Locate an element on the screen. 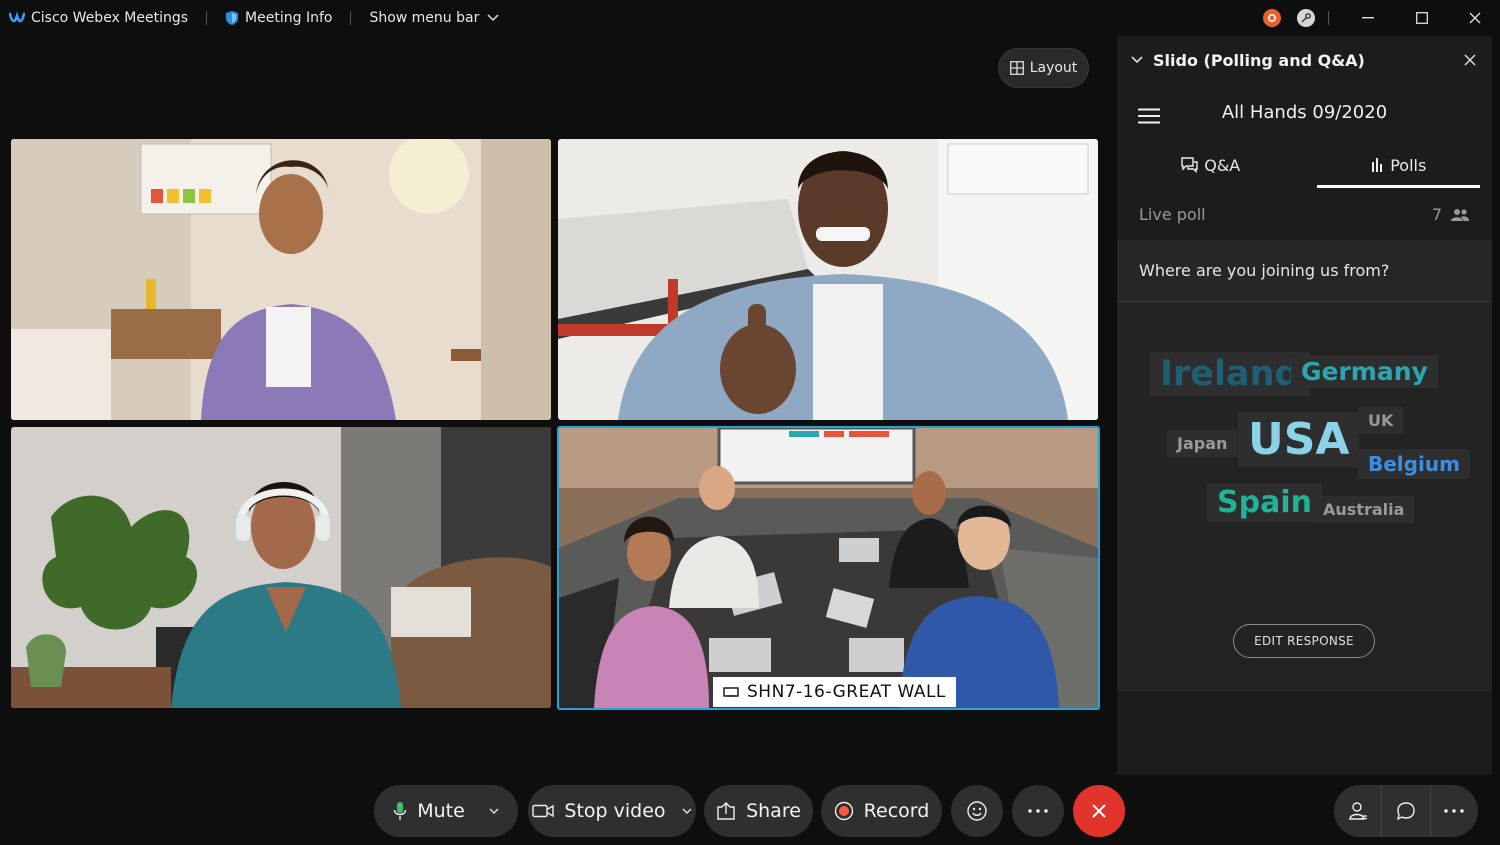 This screenshot has height=845, width=1500. slido-header: All Hands 09/2020 Q&A Polls is located at coordinates (1304, 136).